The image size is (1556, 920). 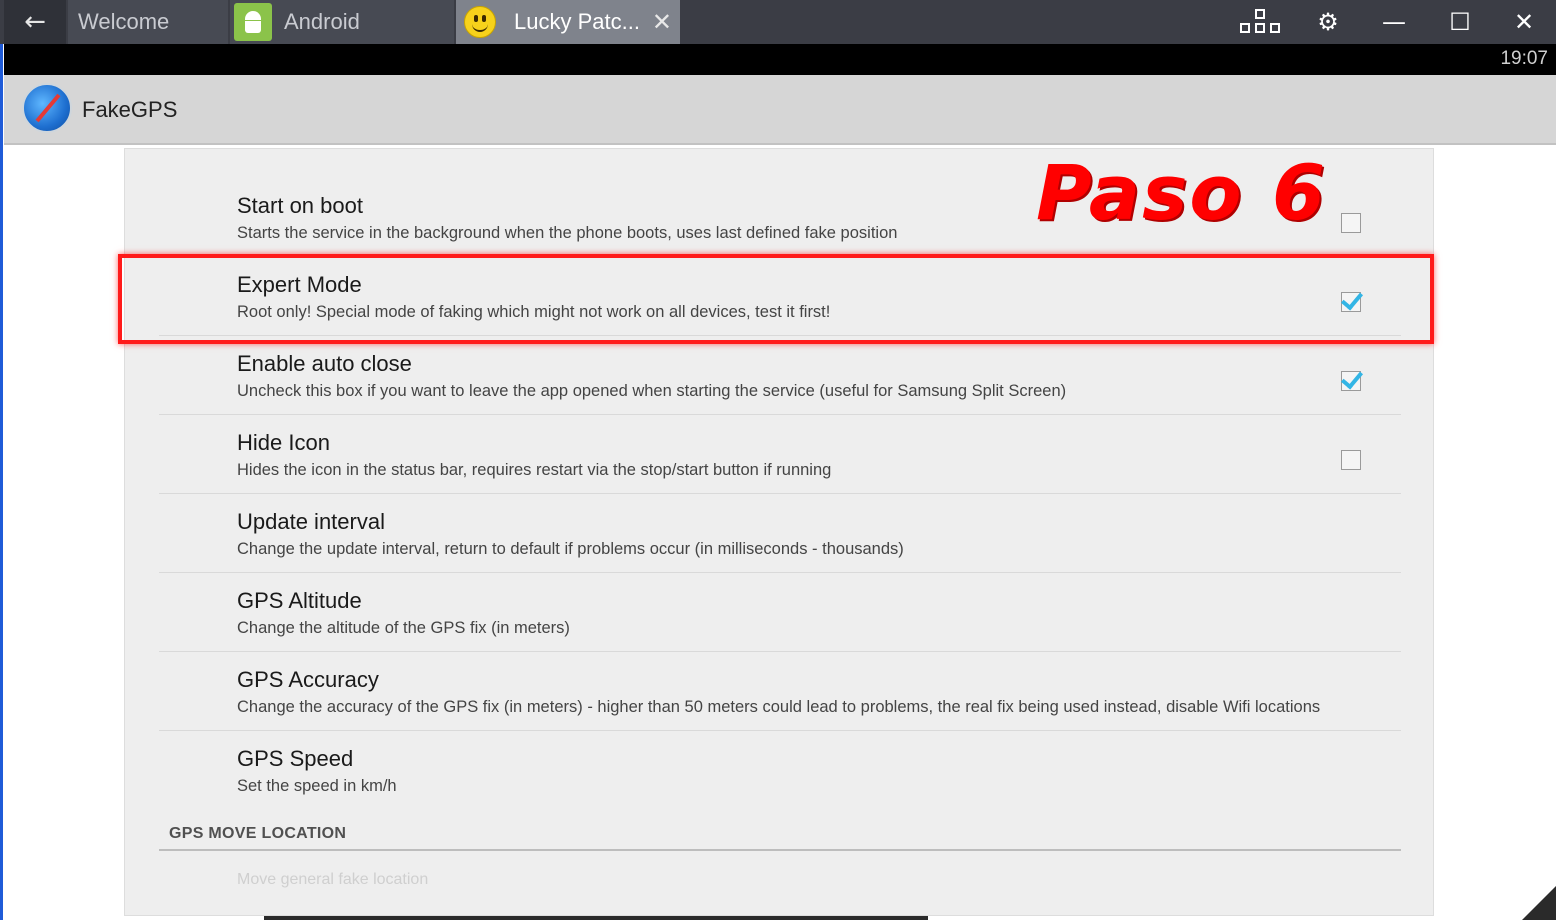 What do you see at coordinates (322, 21) in the screenshot?
I see `tab-label: Android` at bounding box center [322, 21].